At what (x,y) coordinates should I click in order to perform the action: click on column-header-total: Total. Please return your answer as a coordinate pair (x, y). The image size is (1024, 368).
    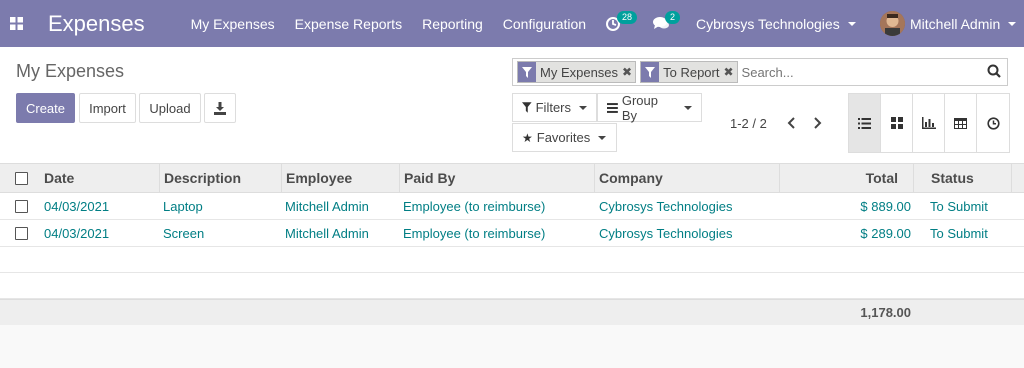
    Looking at the image, I should click on (882, 178).